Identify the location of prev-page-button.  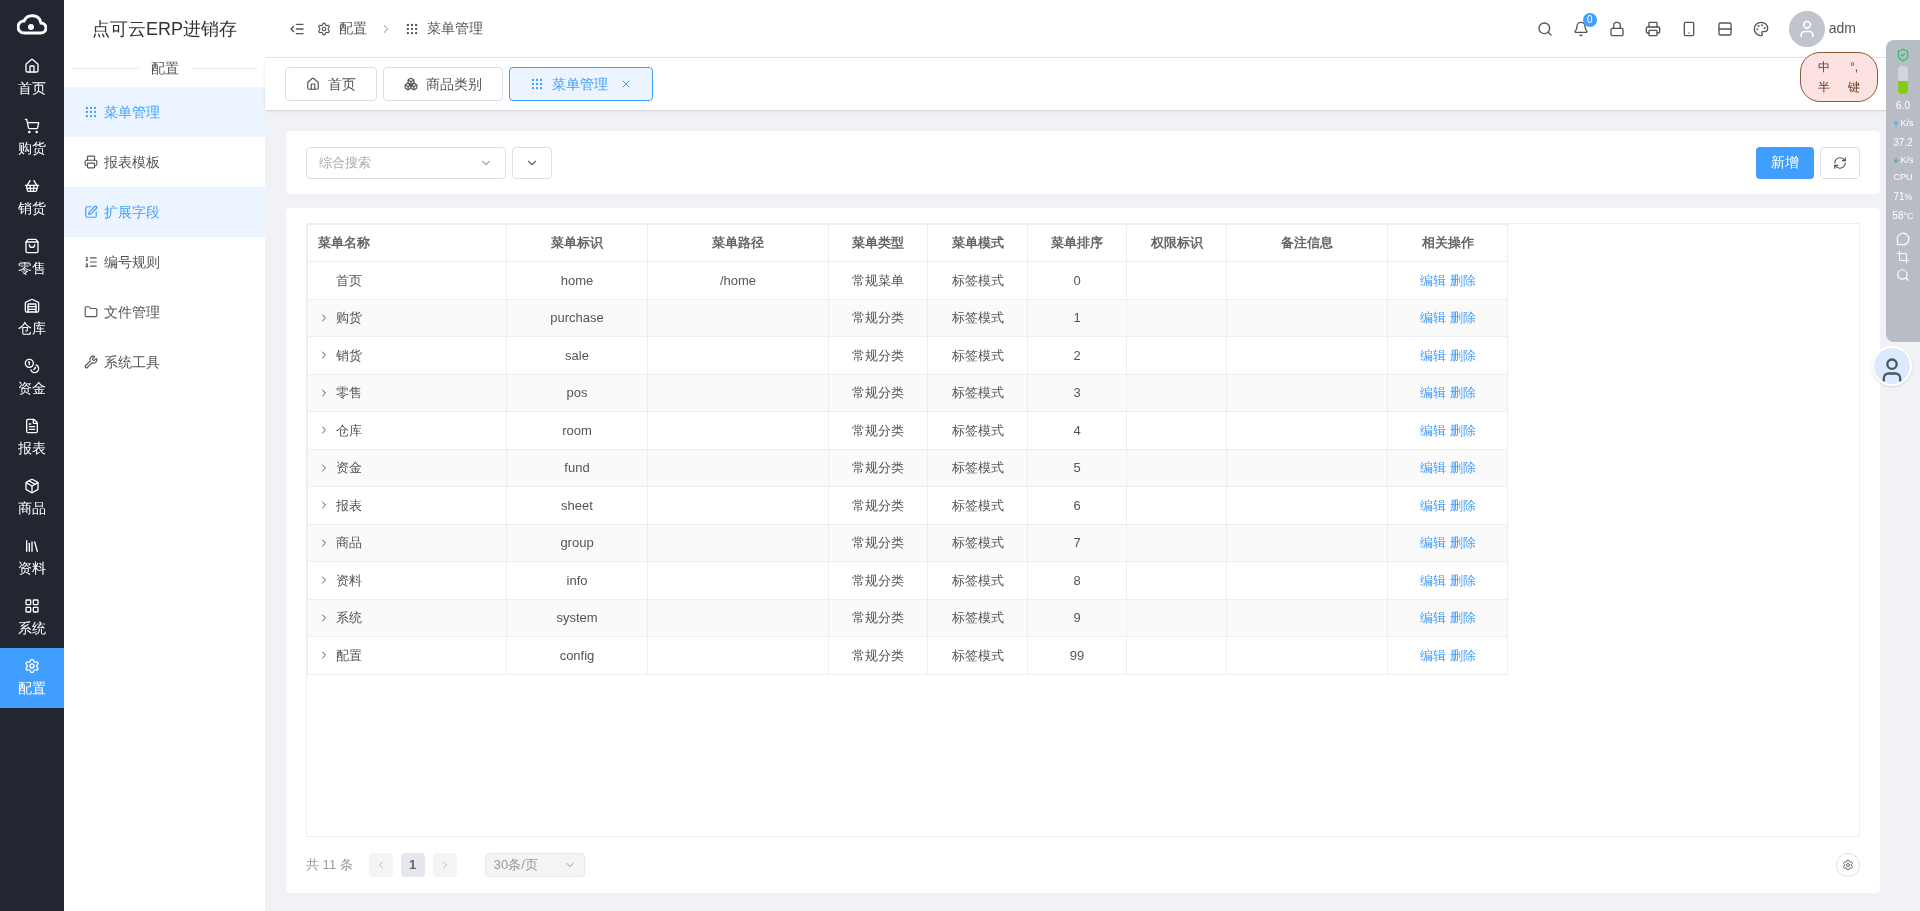
(380, 865).